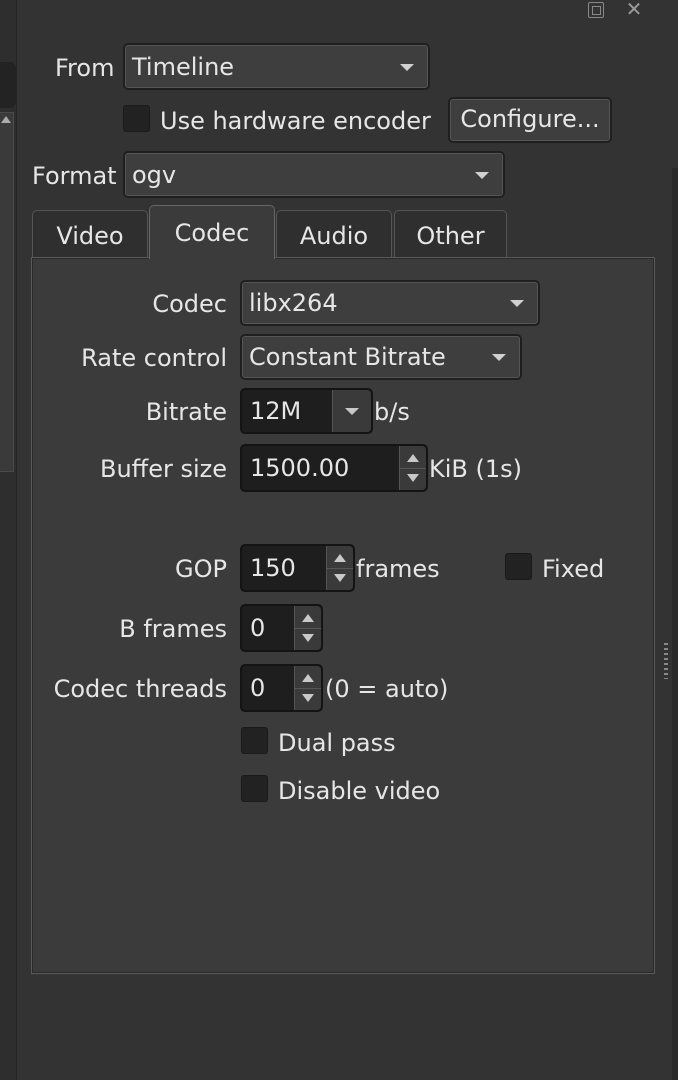  What do you see at coordinates (201, 569) in the screenshot?
I see `gop-label: GOP` at bounding box center [201, 569].